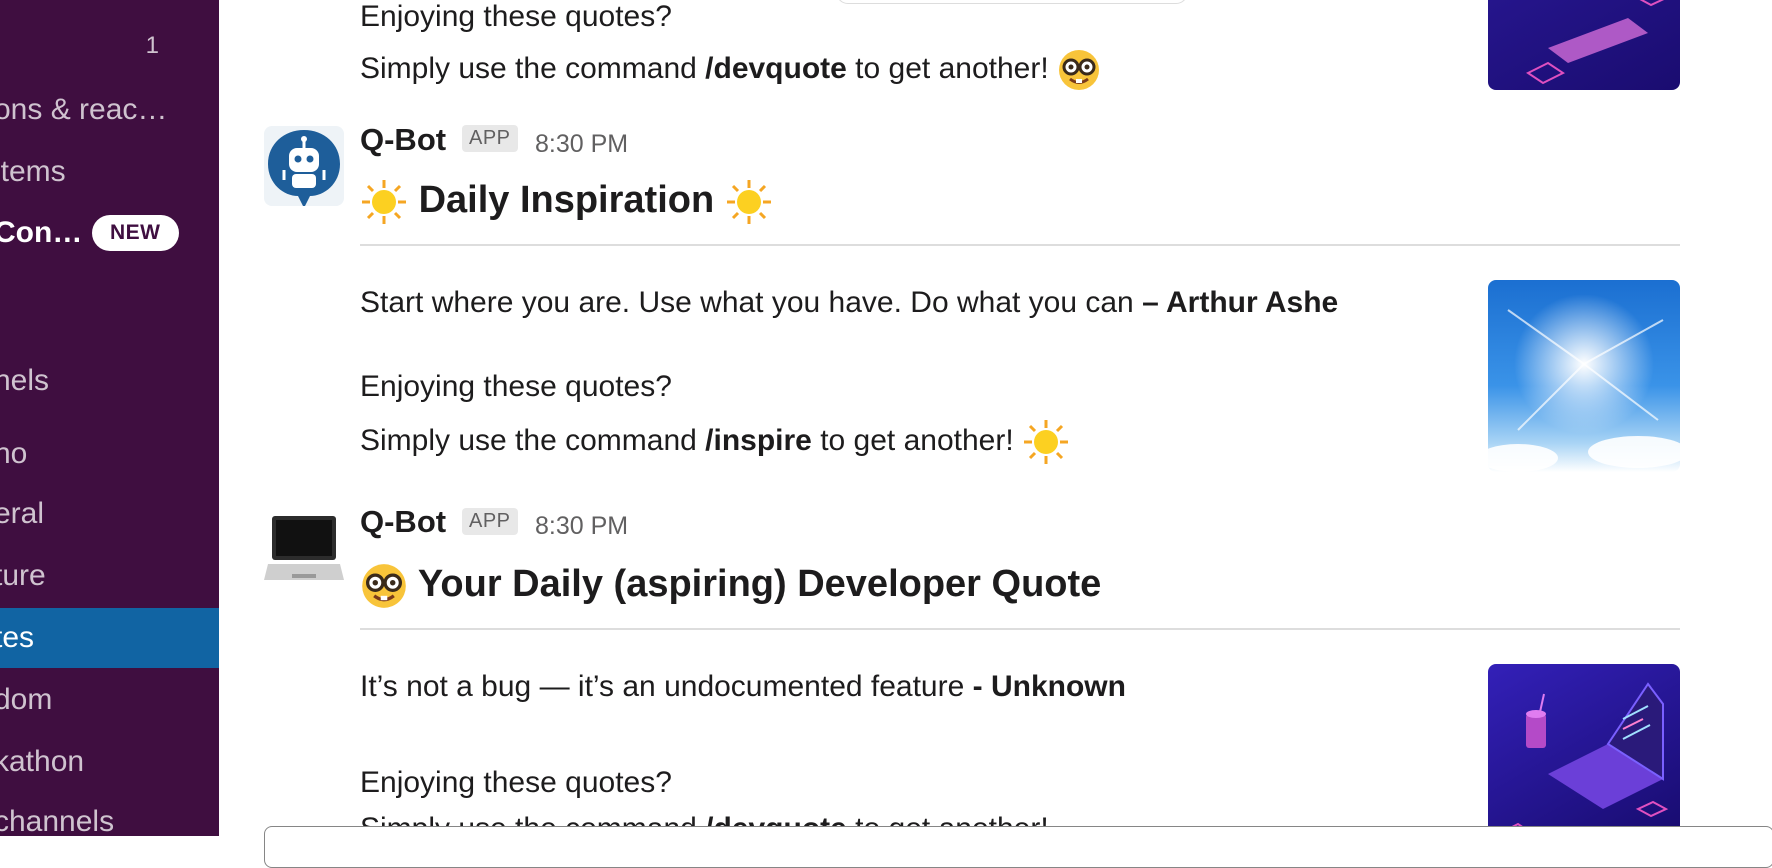  I want to click on quote-author: – Arthur Ashe, so click(1240, 302).